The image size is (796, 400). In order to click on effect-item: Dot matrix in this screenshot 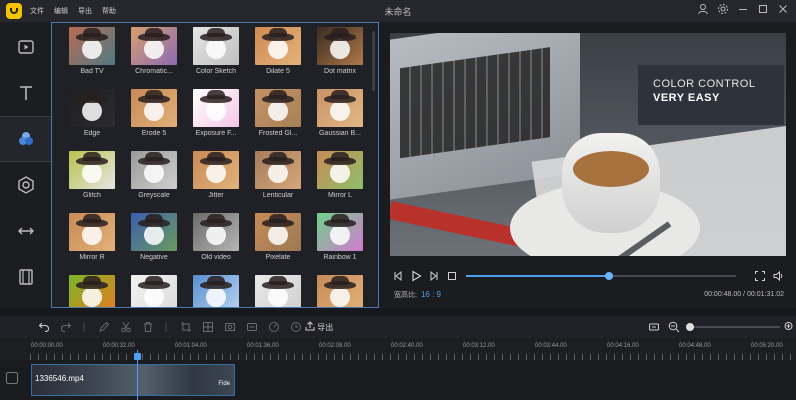, I will do `click(340, 55)`.